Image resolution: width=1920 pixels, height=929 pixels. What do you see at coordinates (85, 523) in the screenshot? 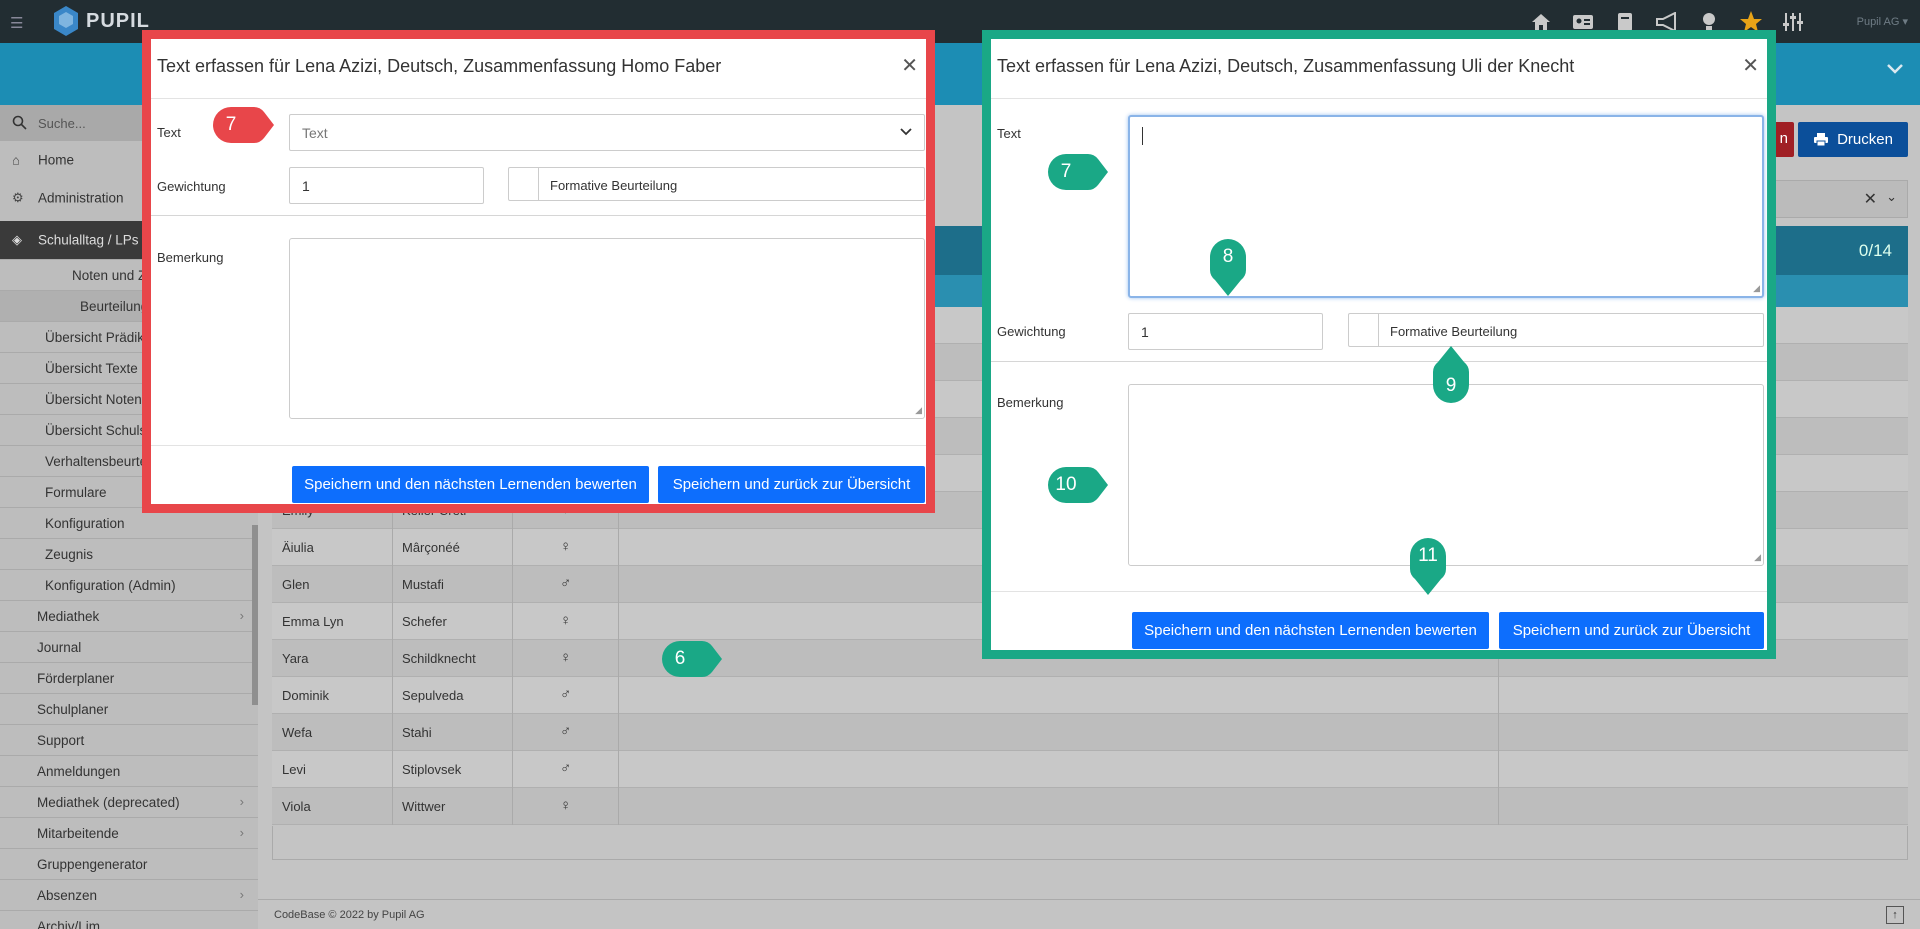
I see `sidebar-item-label: Konfiguration` at bounding box center [85, 523].